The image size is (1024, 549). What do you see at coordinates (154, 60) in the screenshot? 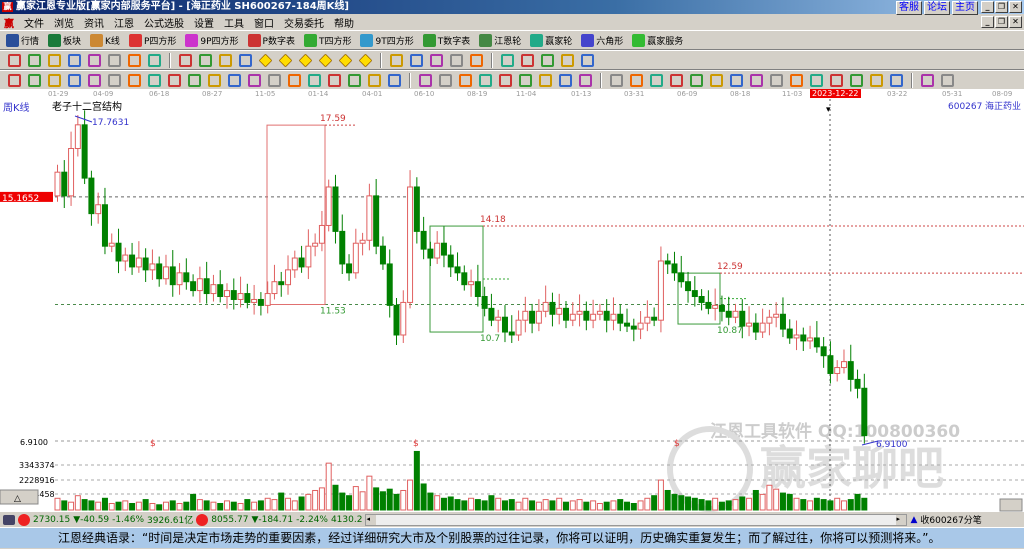
I see `flag-icon` at bounding box center [154, 60].